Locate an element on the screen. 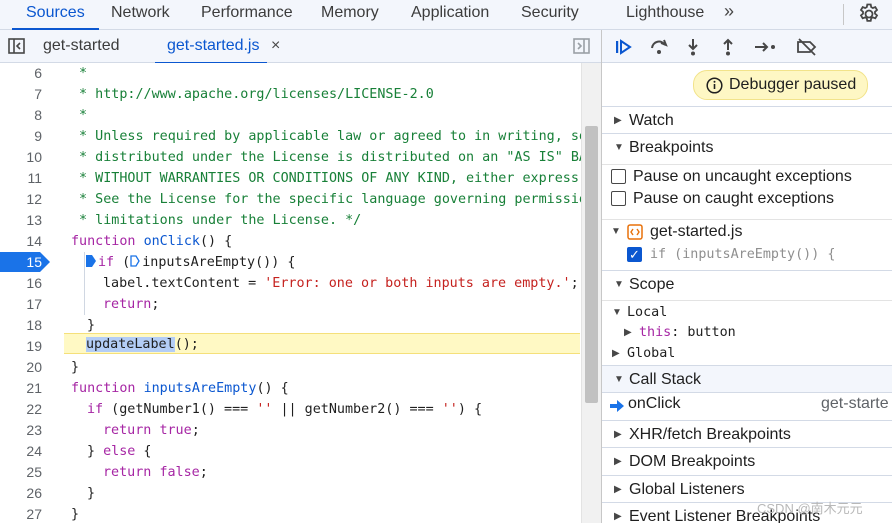  line-number: 11 is located at coordinates (21, 178).